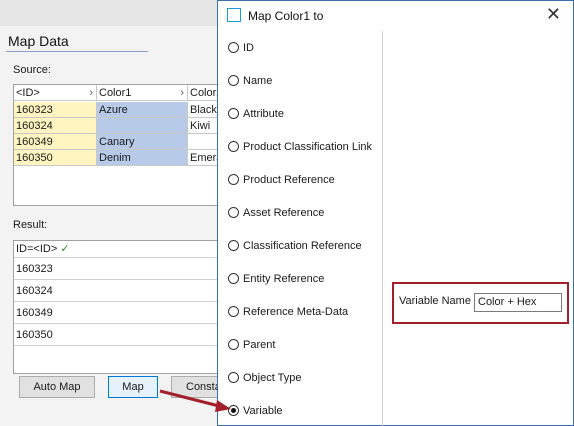 The height and width of the screenshot is (426, 574). Describe the element at coordinates (30, 225) in the screenshot. I see `result-label: Result:` at that location.